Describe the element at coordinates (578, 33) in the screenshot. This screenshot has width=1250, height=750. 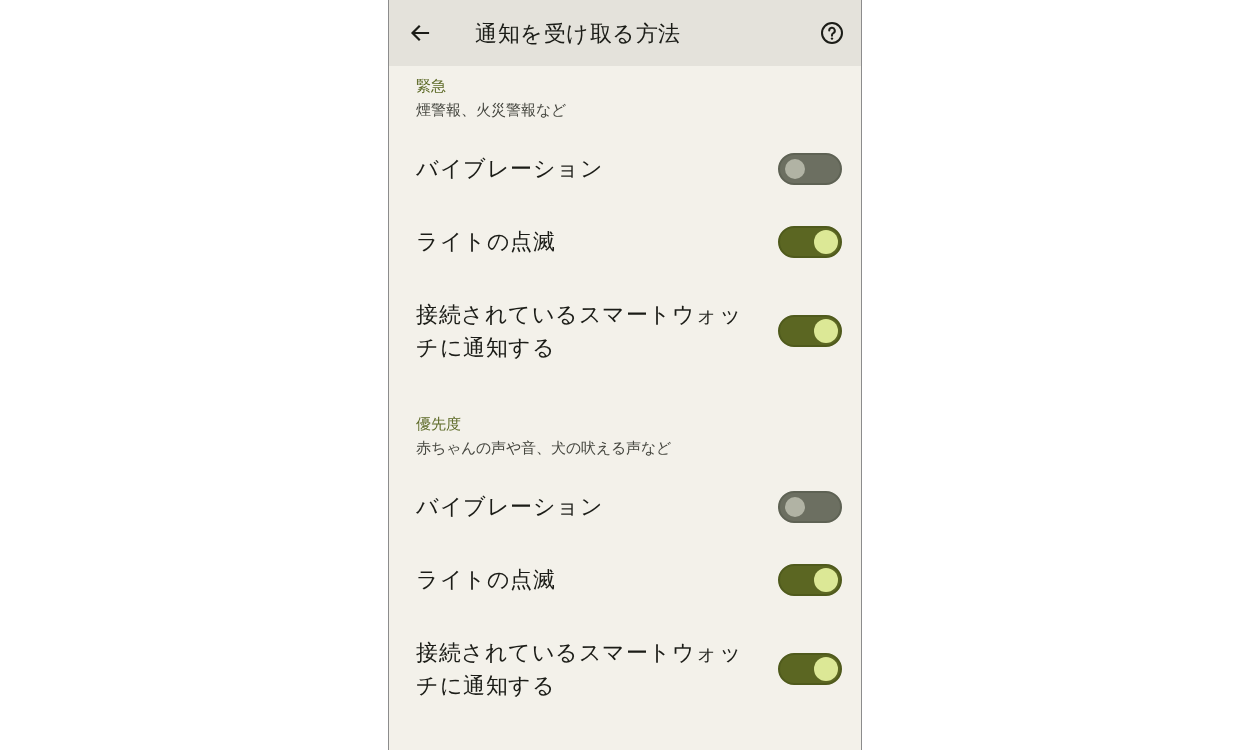
I see `screen-title: 通知を受け取る方法` at that location.